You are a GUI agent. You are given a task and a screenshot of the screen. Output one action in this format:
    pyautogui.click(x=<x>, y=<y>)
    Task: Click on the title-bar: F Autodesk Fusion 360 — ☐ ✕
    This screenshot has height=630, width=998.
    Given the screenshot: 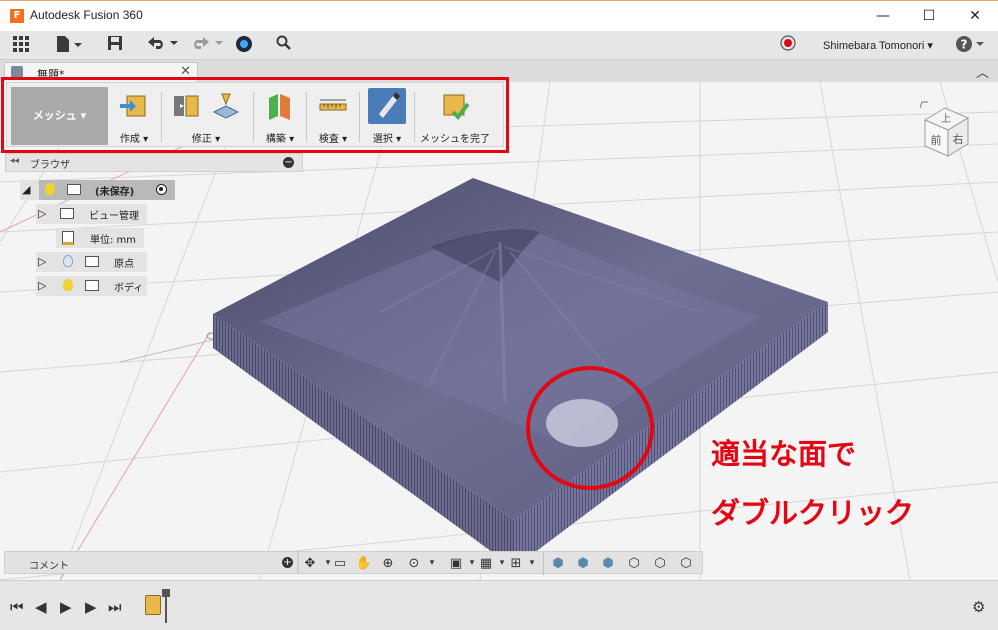 What is the action you would take?
    pyautogui.click(x=499, y=15)
    